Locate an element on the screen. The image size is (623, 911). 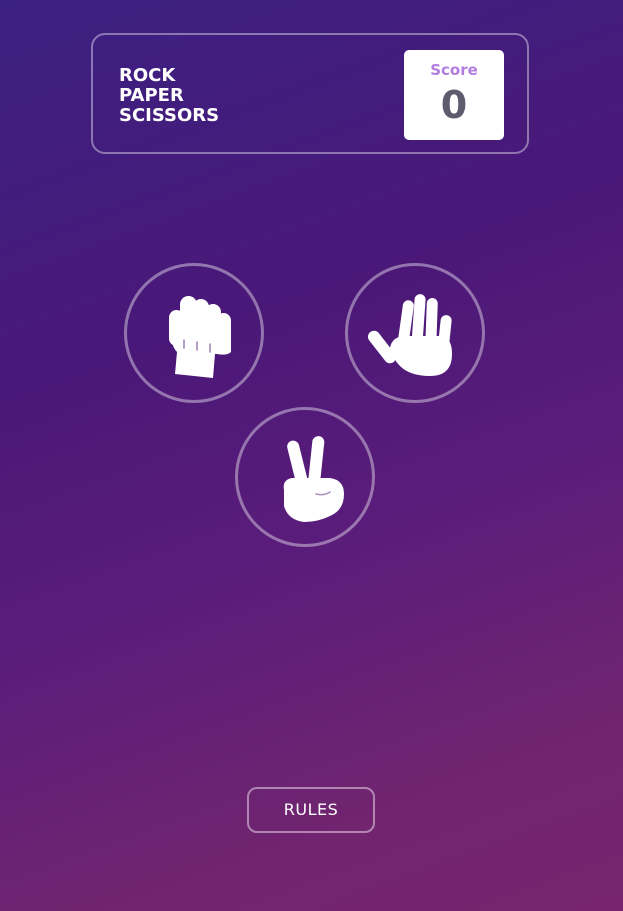
title-line-rock: ROCK is located at coordinates (147, 75).